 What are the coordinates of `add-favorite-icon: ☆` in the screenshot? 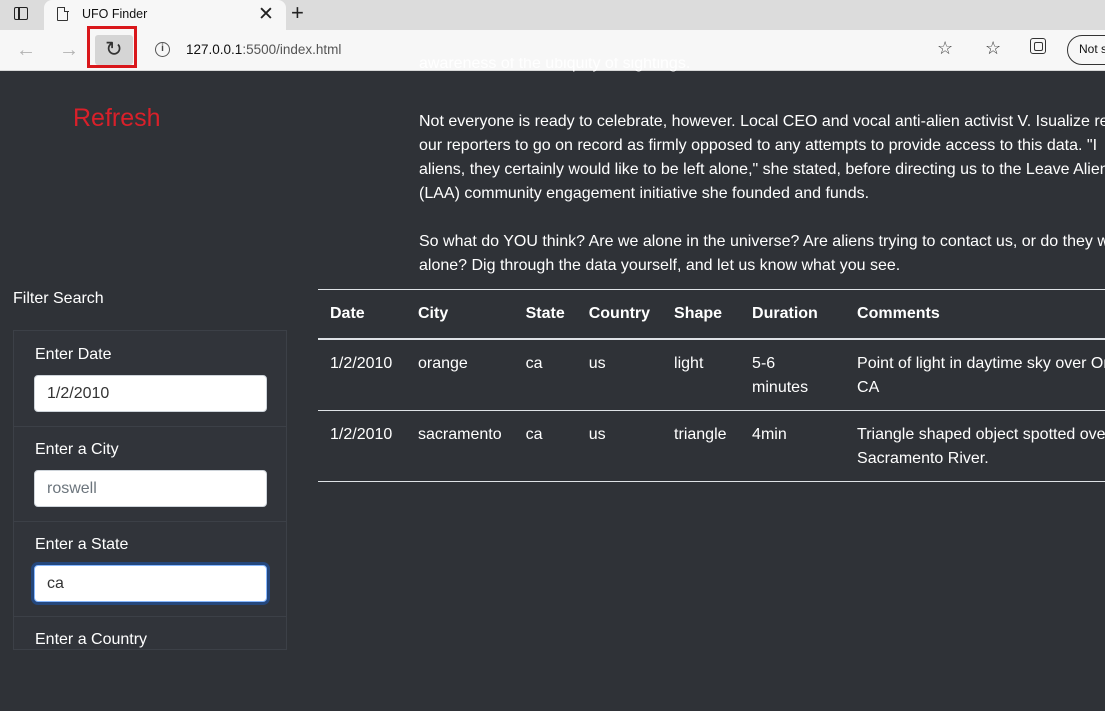 It's located at (945, 48).